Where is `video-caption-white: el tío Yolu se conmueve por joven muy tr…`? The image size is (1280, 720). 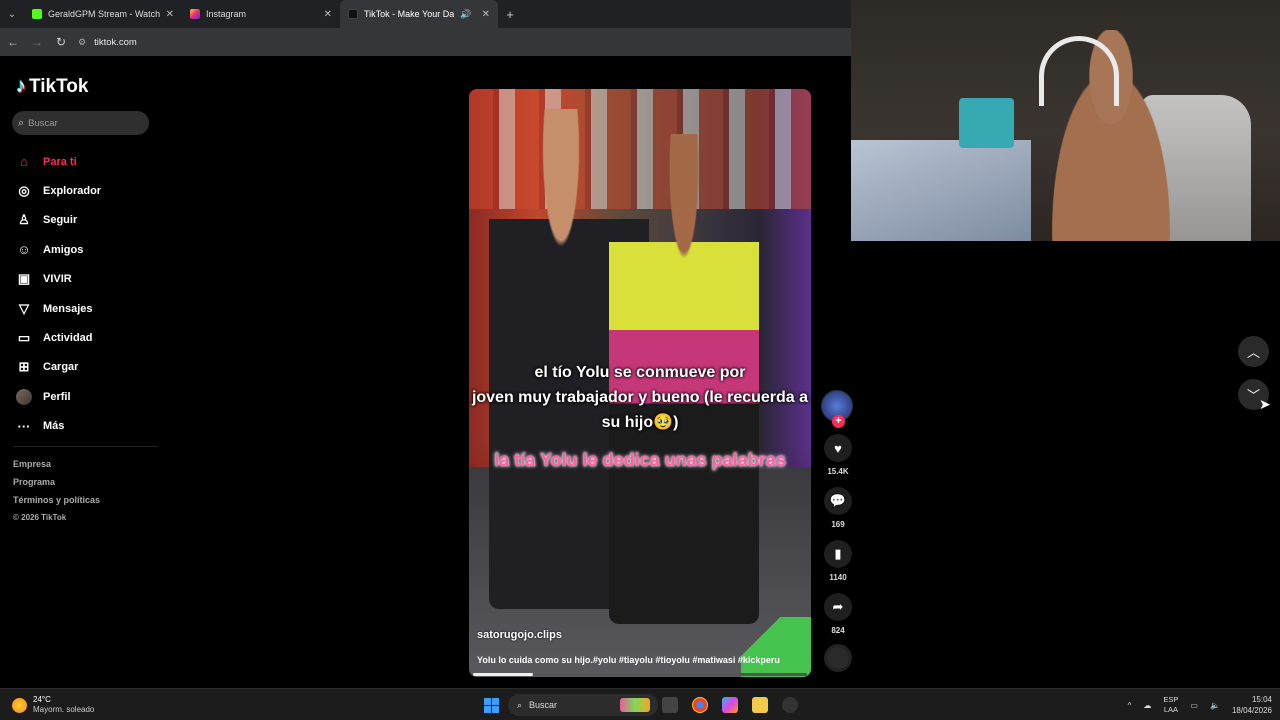 video-caption-white: el tío Yolu se conmueve por joven muy tr… is located at coordinates (640, 397).